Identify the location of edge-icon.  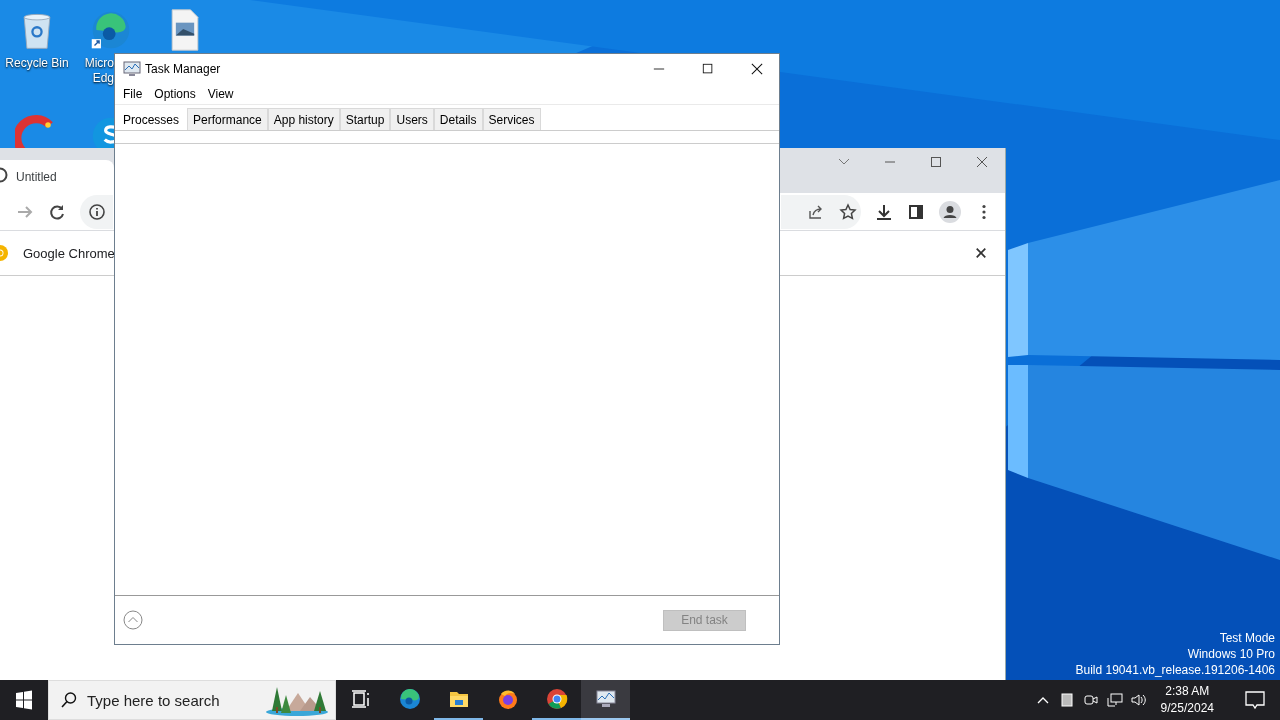
(409, 699).